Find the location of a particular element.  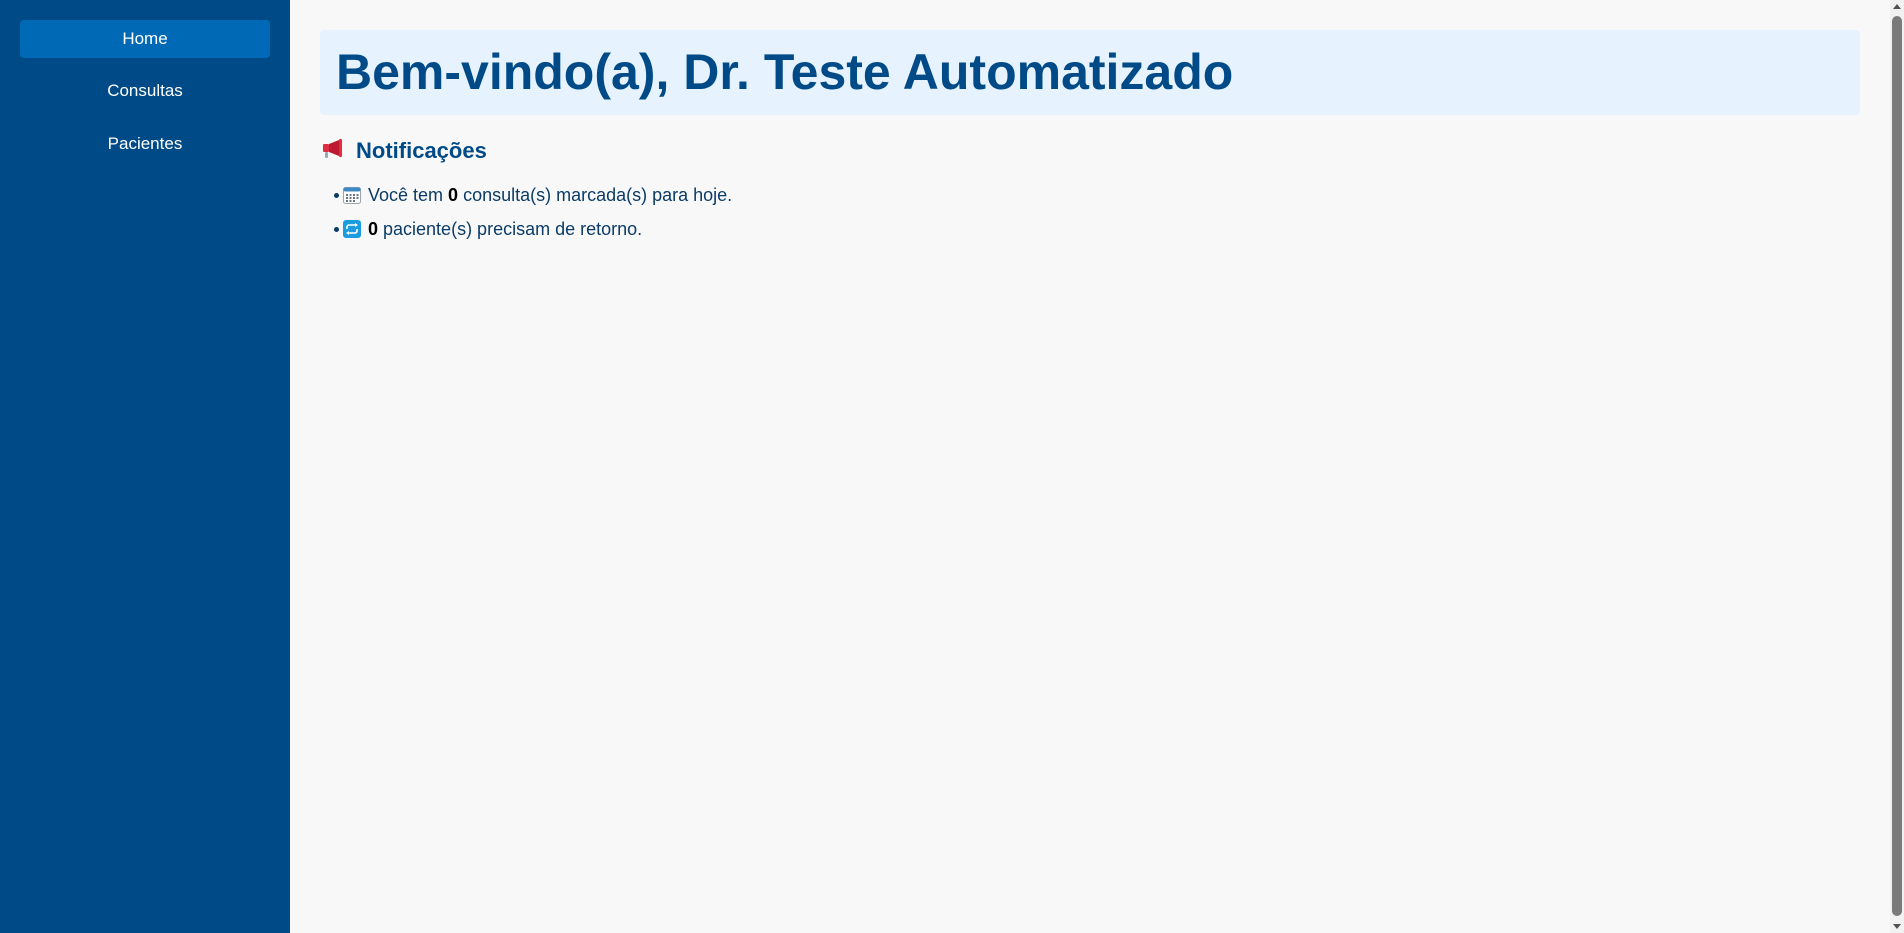

scroll-thumb is located at coordinates (1897, 466).